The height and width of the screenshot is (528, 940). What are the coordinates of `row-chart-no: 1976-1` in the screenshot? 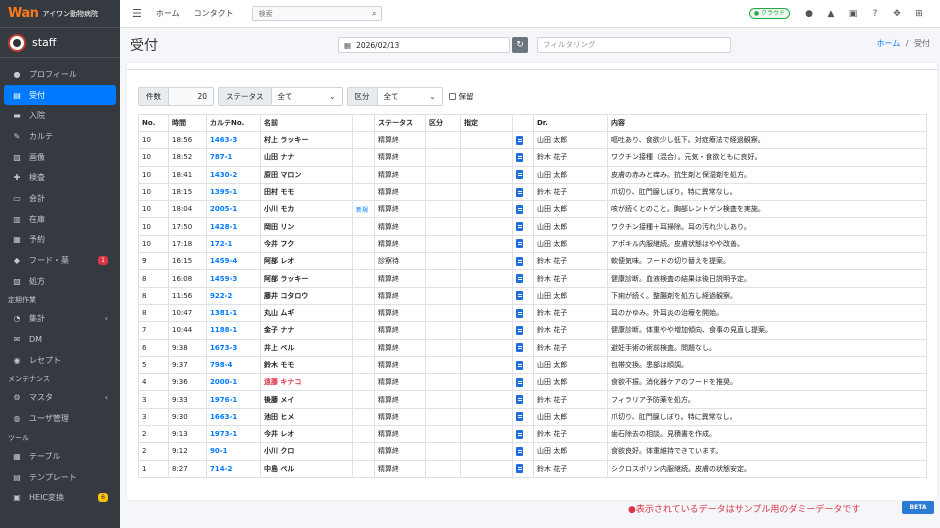 It's located at (233, 399).